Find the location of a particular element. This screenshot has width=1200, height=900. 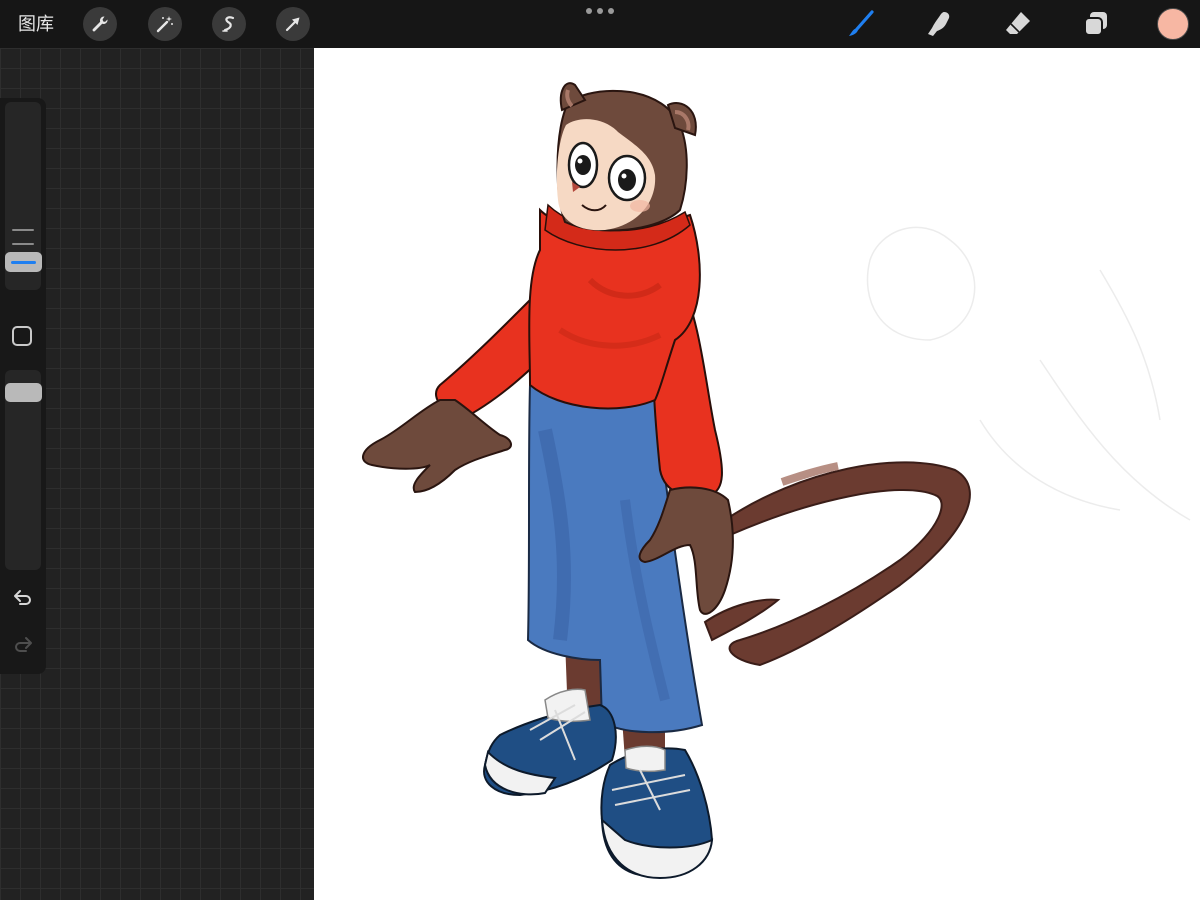

layers-icon is located at coordinates (1096, 24).